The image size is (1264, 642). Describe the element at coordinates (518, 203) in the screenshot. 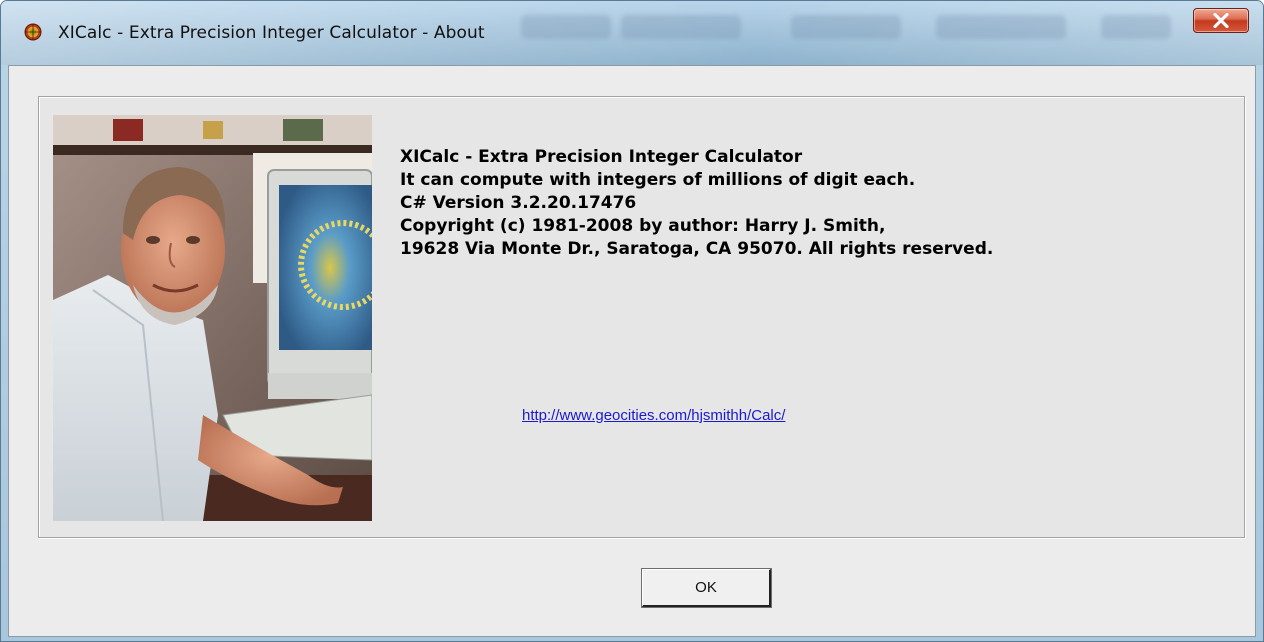

I see `version-line: C# Version 3.2.20.17476` at that location.